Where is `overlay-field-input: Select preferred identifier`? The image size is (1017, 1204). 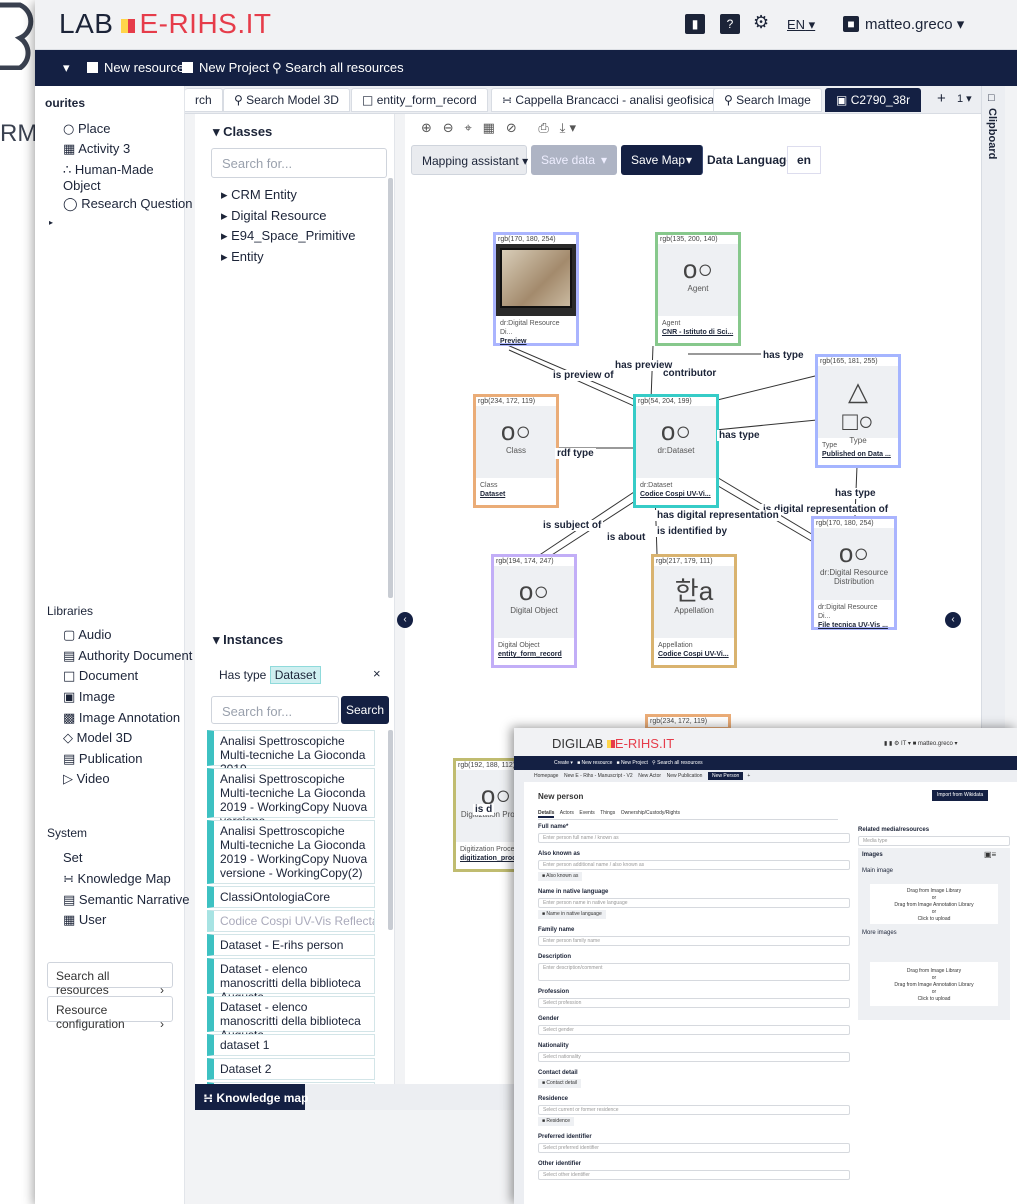 overlay-field-input: Select preferred identifier is located at coordinates (694, 1148).